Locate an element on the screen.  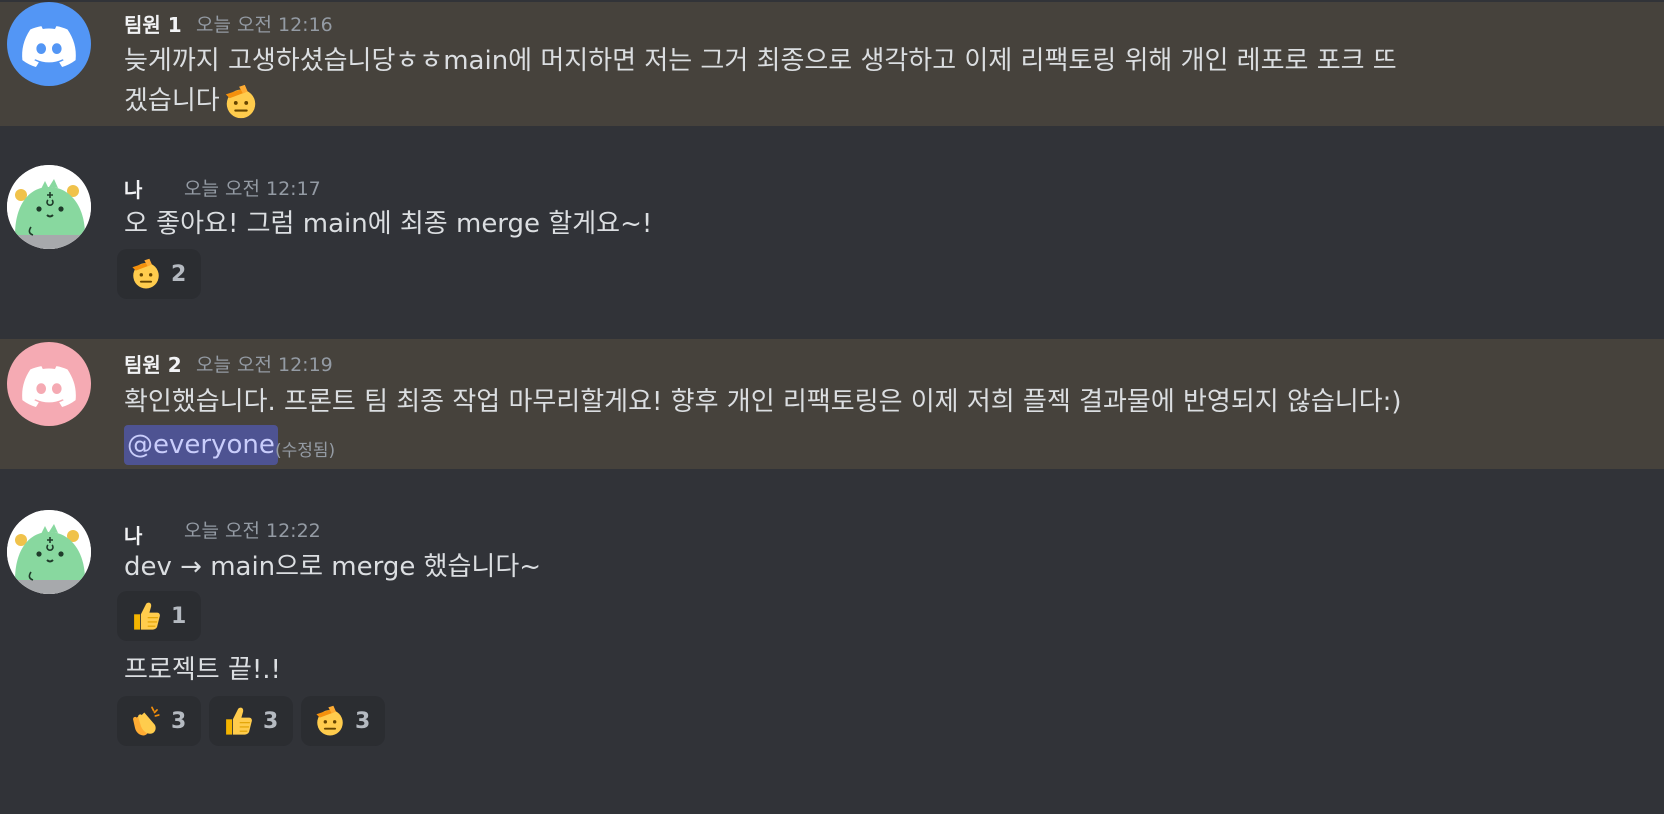
reaction-button: 1 is located at coordinates (159, 616).